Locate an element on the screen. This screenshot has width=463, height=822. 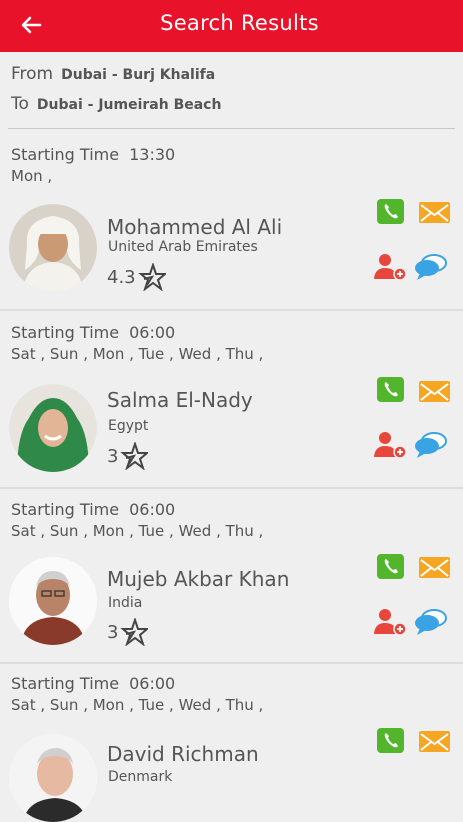
to-row: To Dubai - Jumeirah Beach is located at coordinates (116, 104).